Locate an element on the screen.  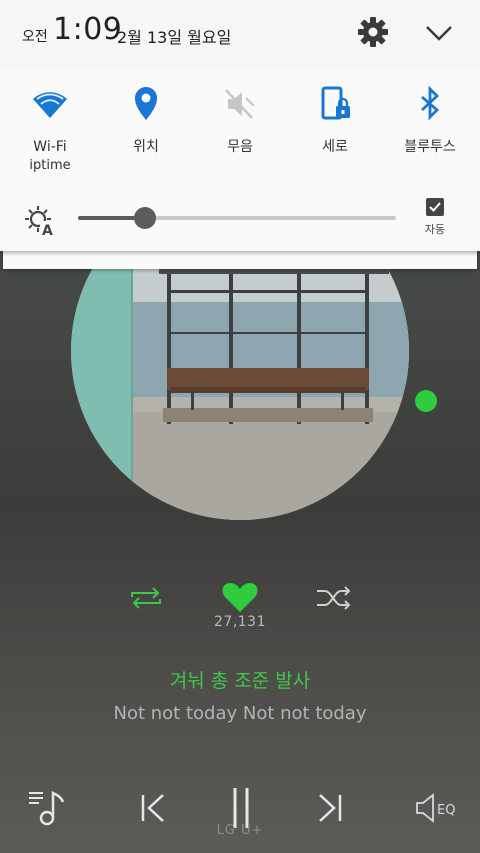
repeat-button is located at coordinates (146, 598).